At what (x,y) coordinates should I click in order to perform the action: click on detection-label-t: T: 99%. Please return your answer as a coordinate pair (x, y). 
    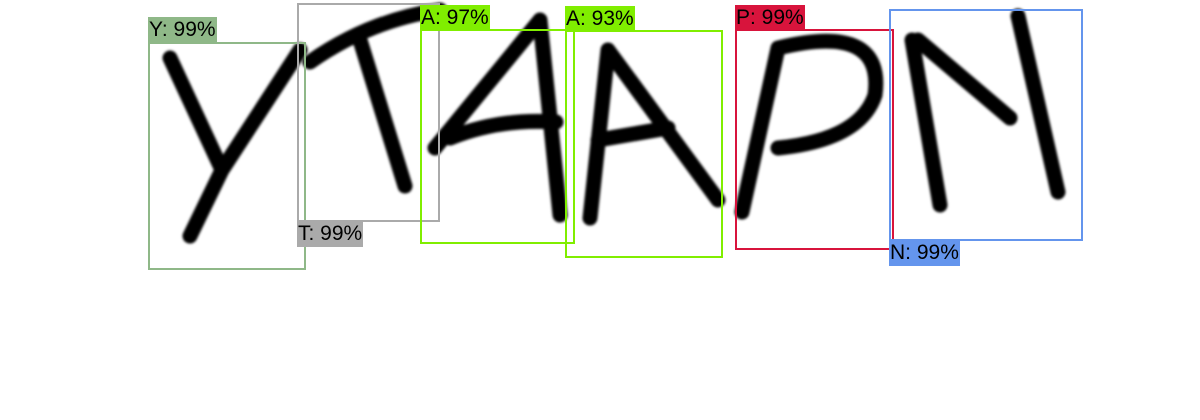
    Looking at the image, I should click on (330, 234).